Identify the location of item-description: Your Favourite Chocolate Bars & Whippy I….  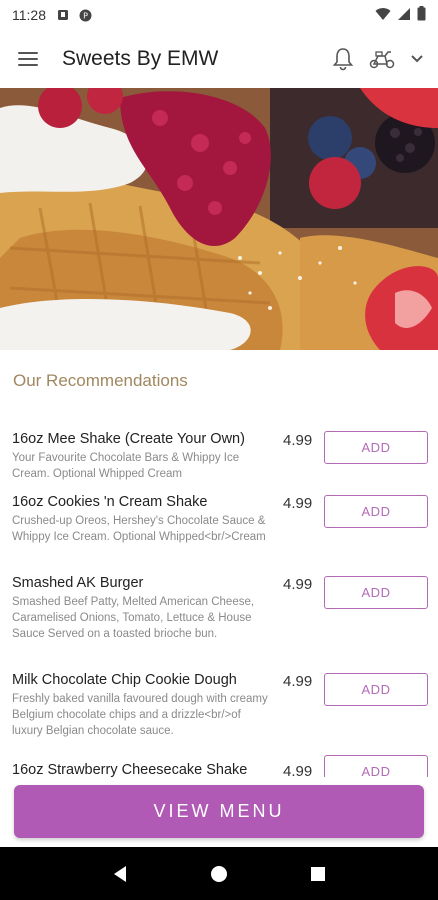
(126, 466).